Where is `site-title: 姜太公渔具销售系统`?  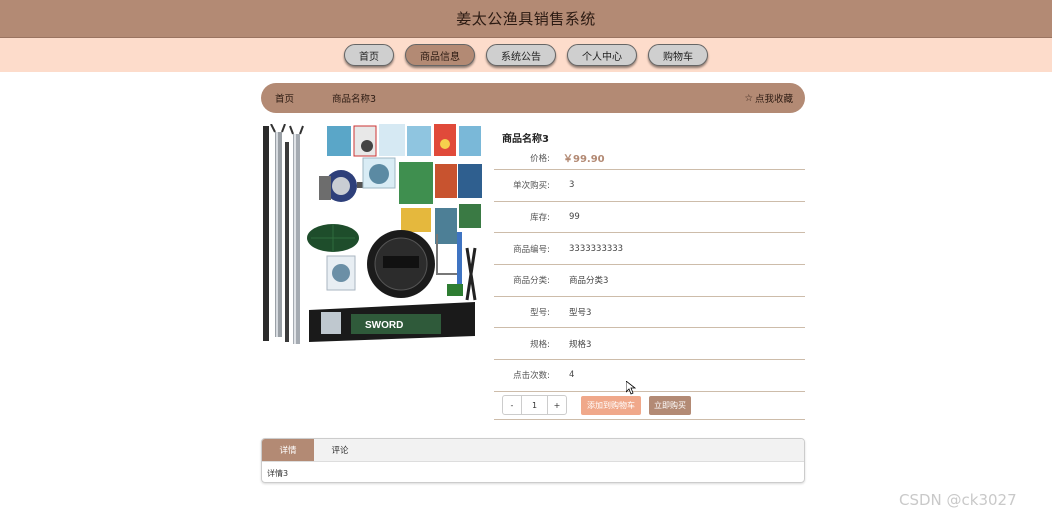 site-title: 姜太公渔具销售系统 is located at coordinates (526, 19).